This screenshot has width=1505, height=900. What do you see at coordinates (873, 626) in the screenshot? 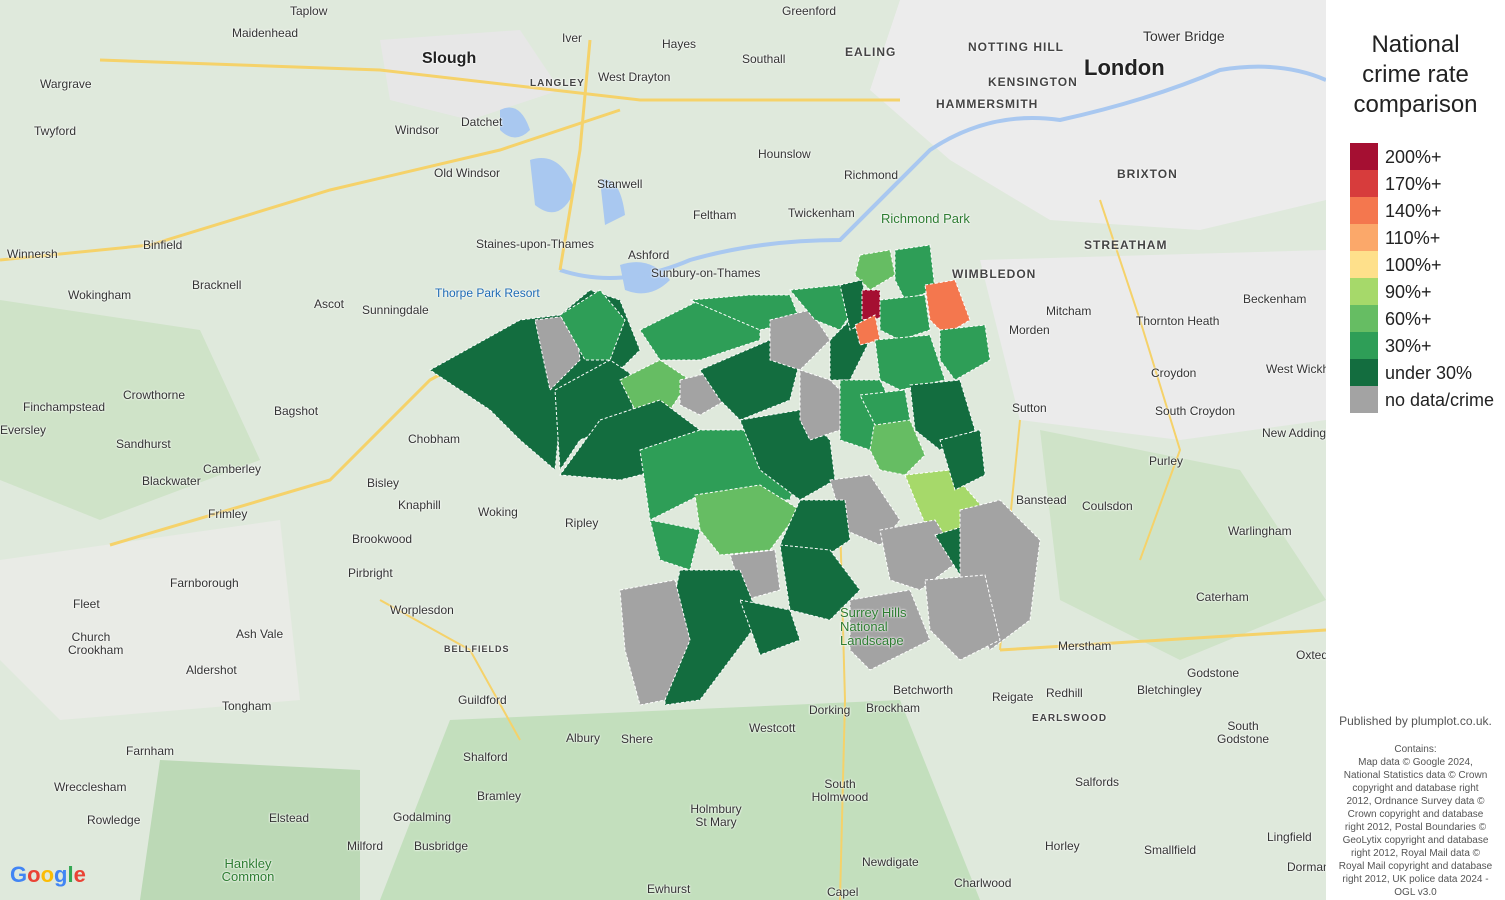
I see `place-label: Surrey Hills National Landscape` at bounding box center [873, 626].